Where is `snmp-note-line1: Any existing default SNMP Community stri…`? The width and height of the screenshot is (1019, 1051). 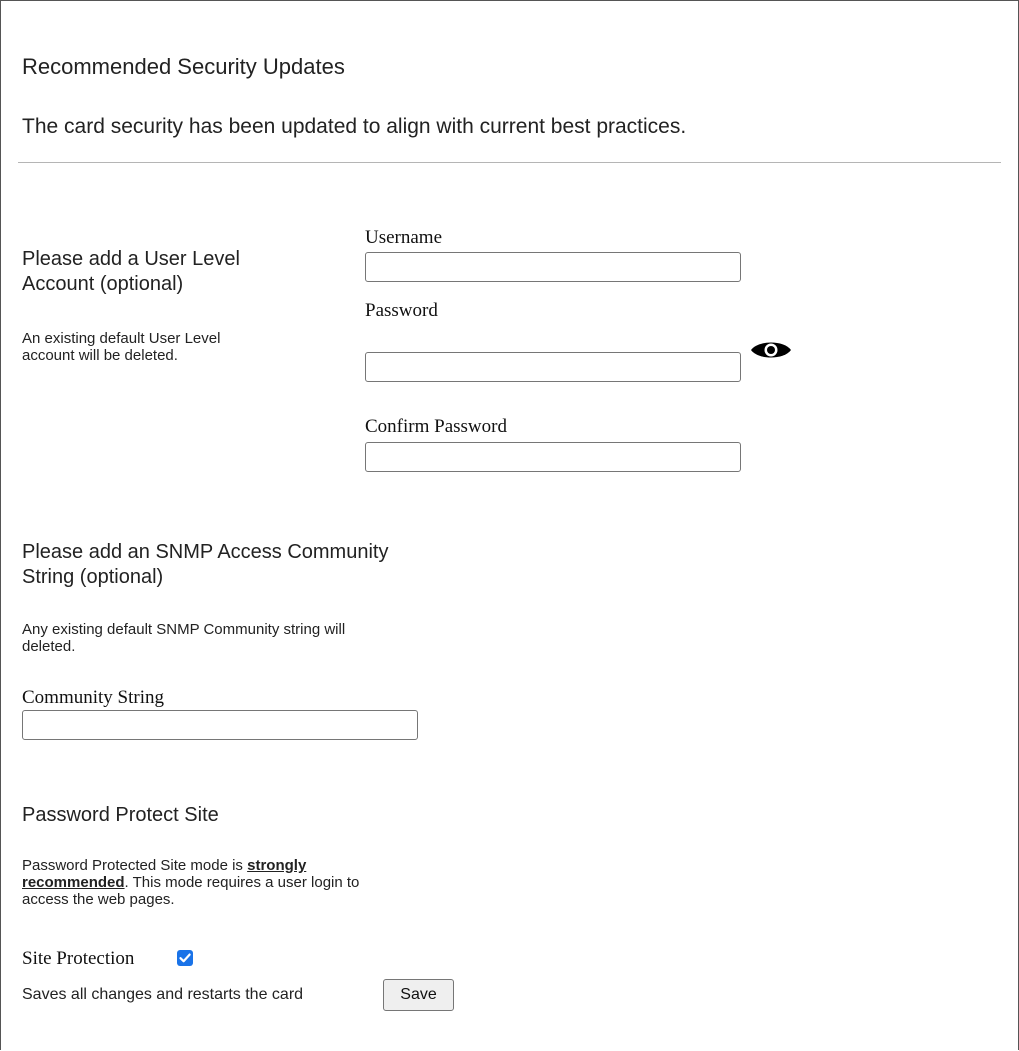 snmp-note-line1: Any existing default SNMP Community stri… is located at coordinates (184, 629).